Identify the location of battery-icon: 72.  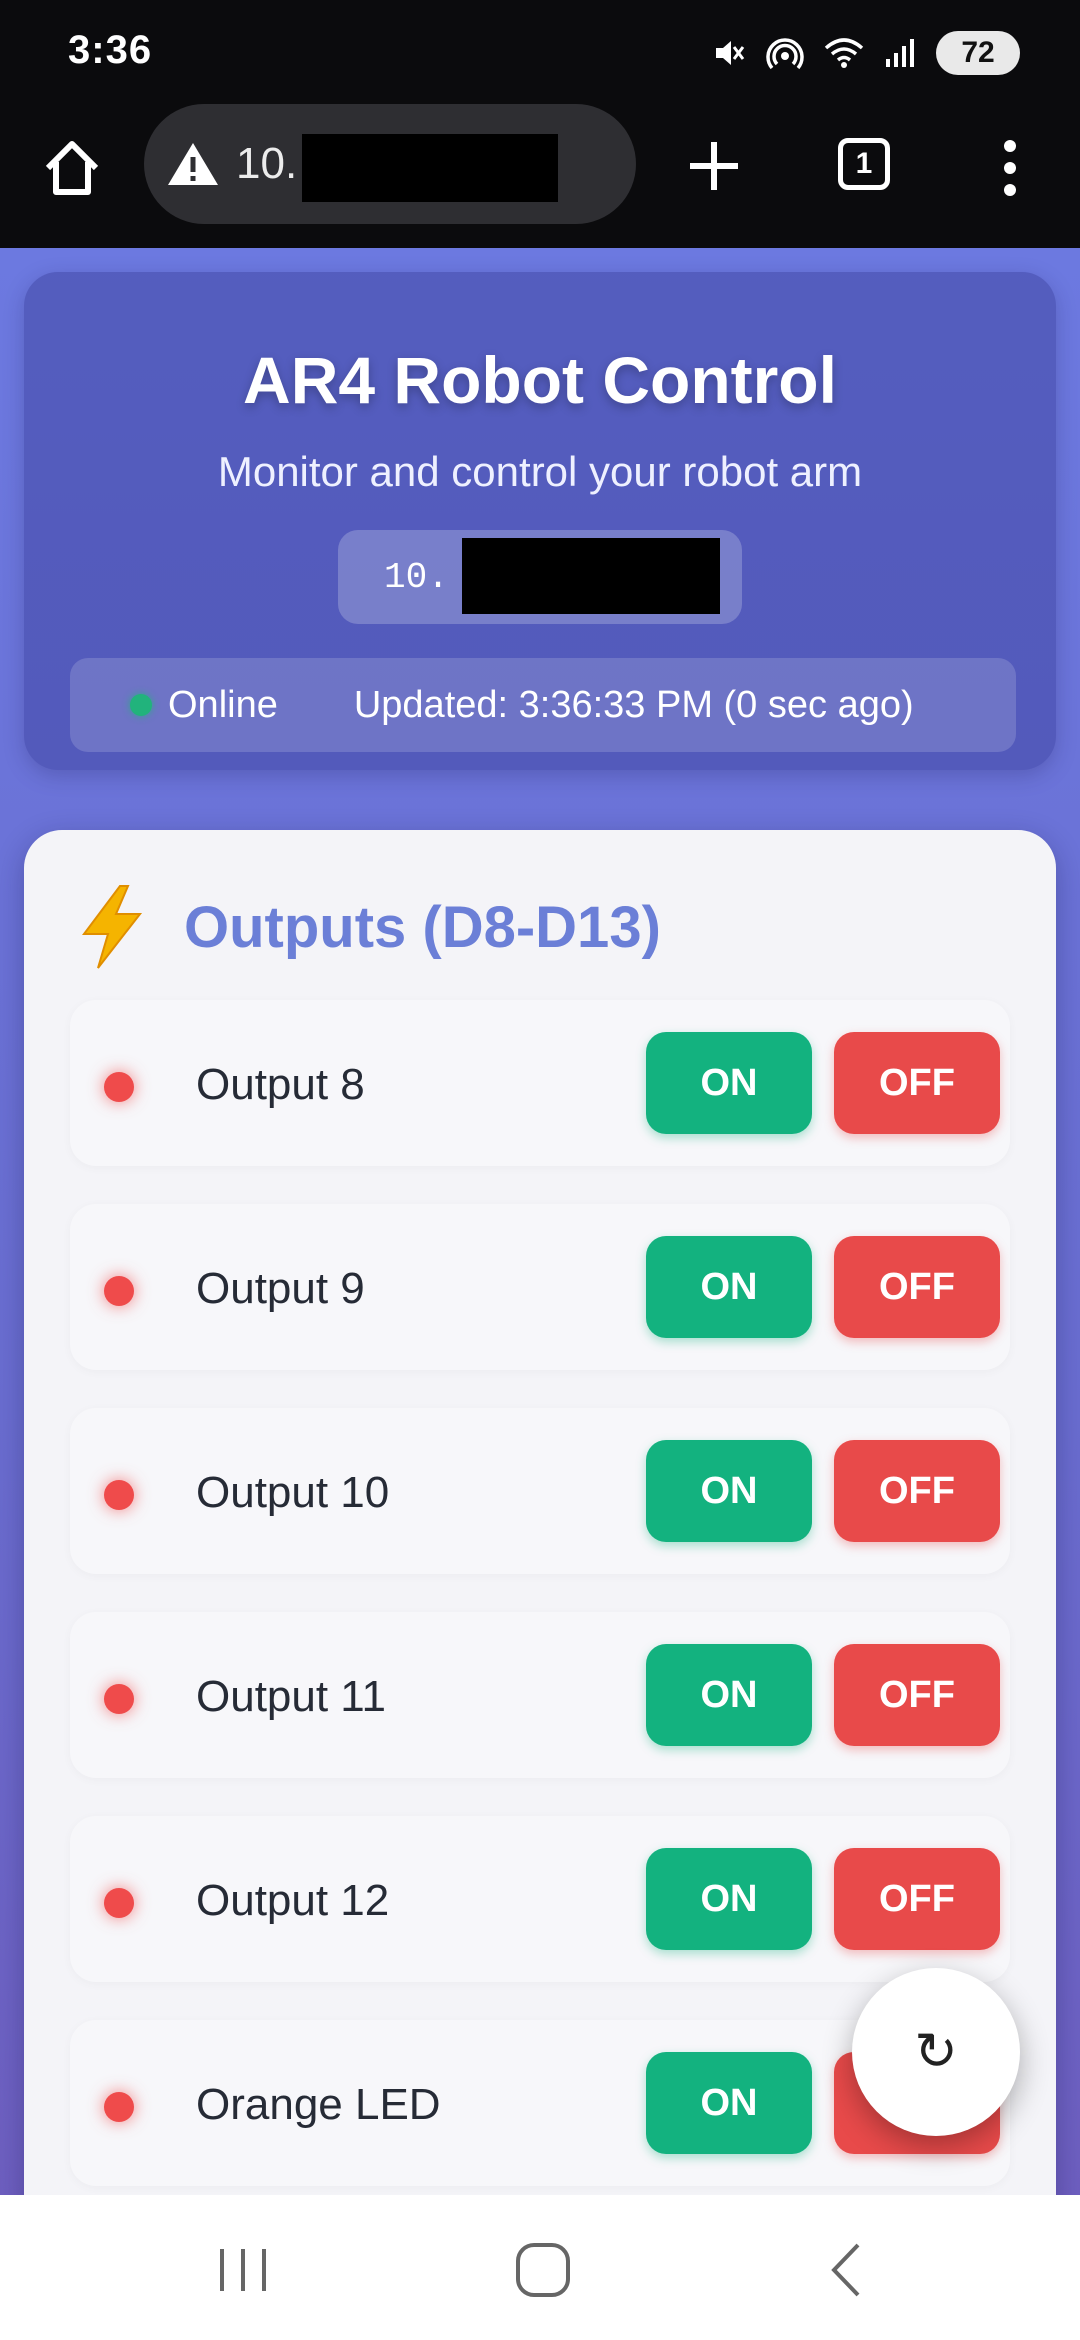
(978, 53).